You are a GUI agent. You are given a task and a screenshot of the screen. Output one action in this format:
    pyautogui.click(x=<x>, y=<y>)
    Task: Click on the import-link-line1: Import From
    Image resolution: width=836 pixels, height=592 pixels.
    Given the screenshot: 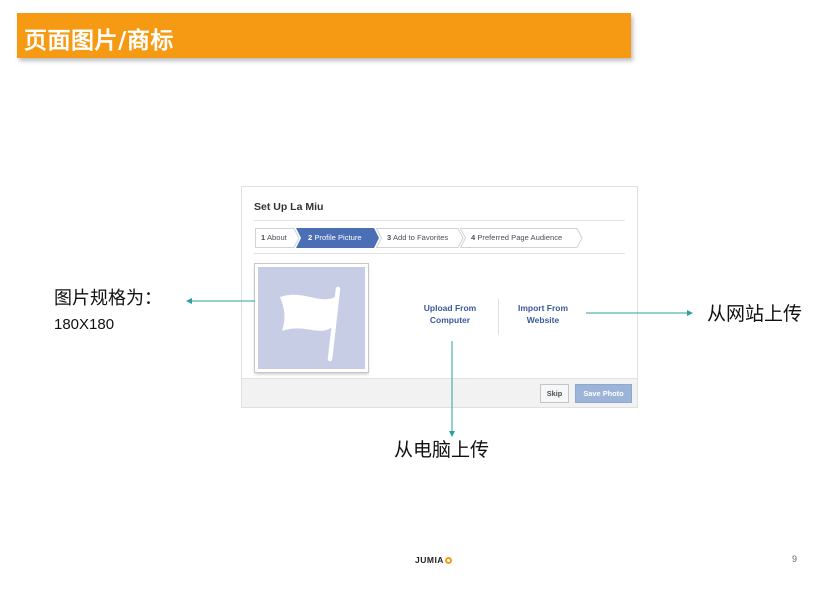 What is the action you would take?
    pyautogui.click(x=543, y=308)
    